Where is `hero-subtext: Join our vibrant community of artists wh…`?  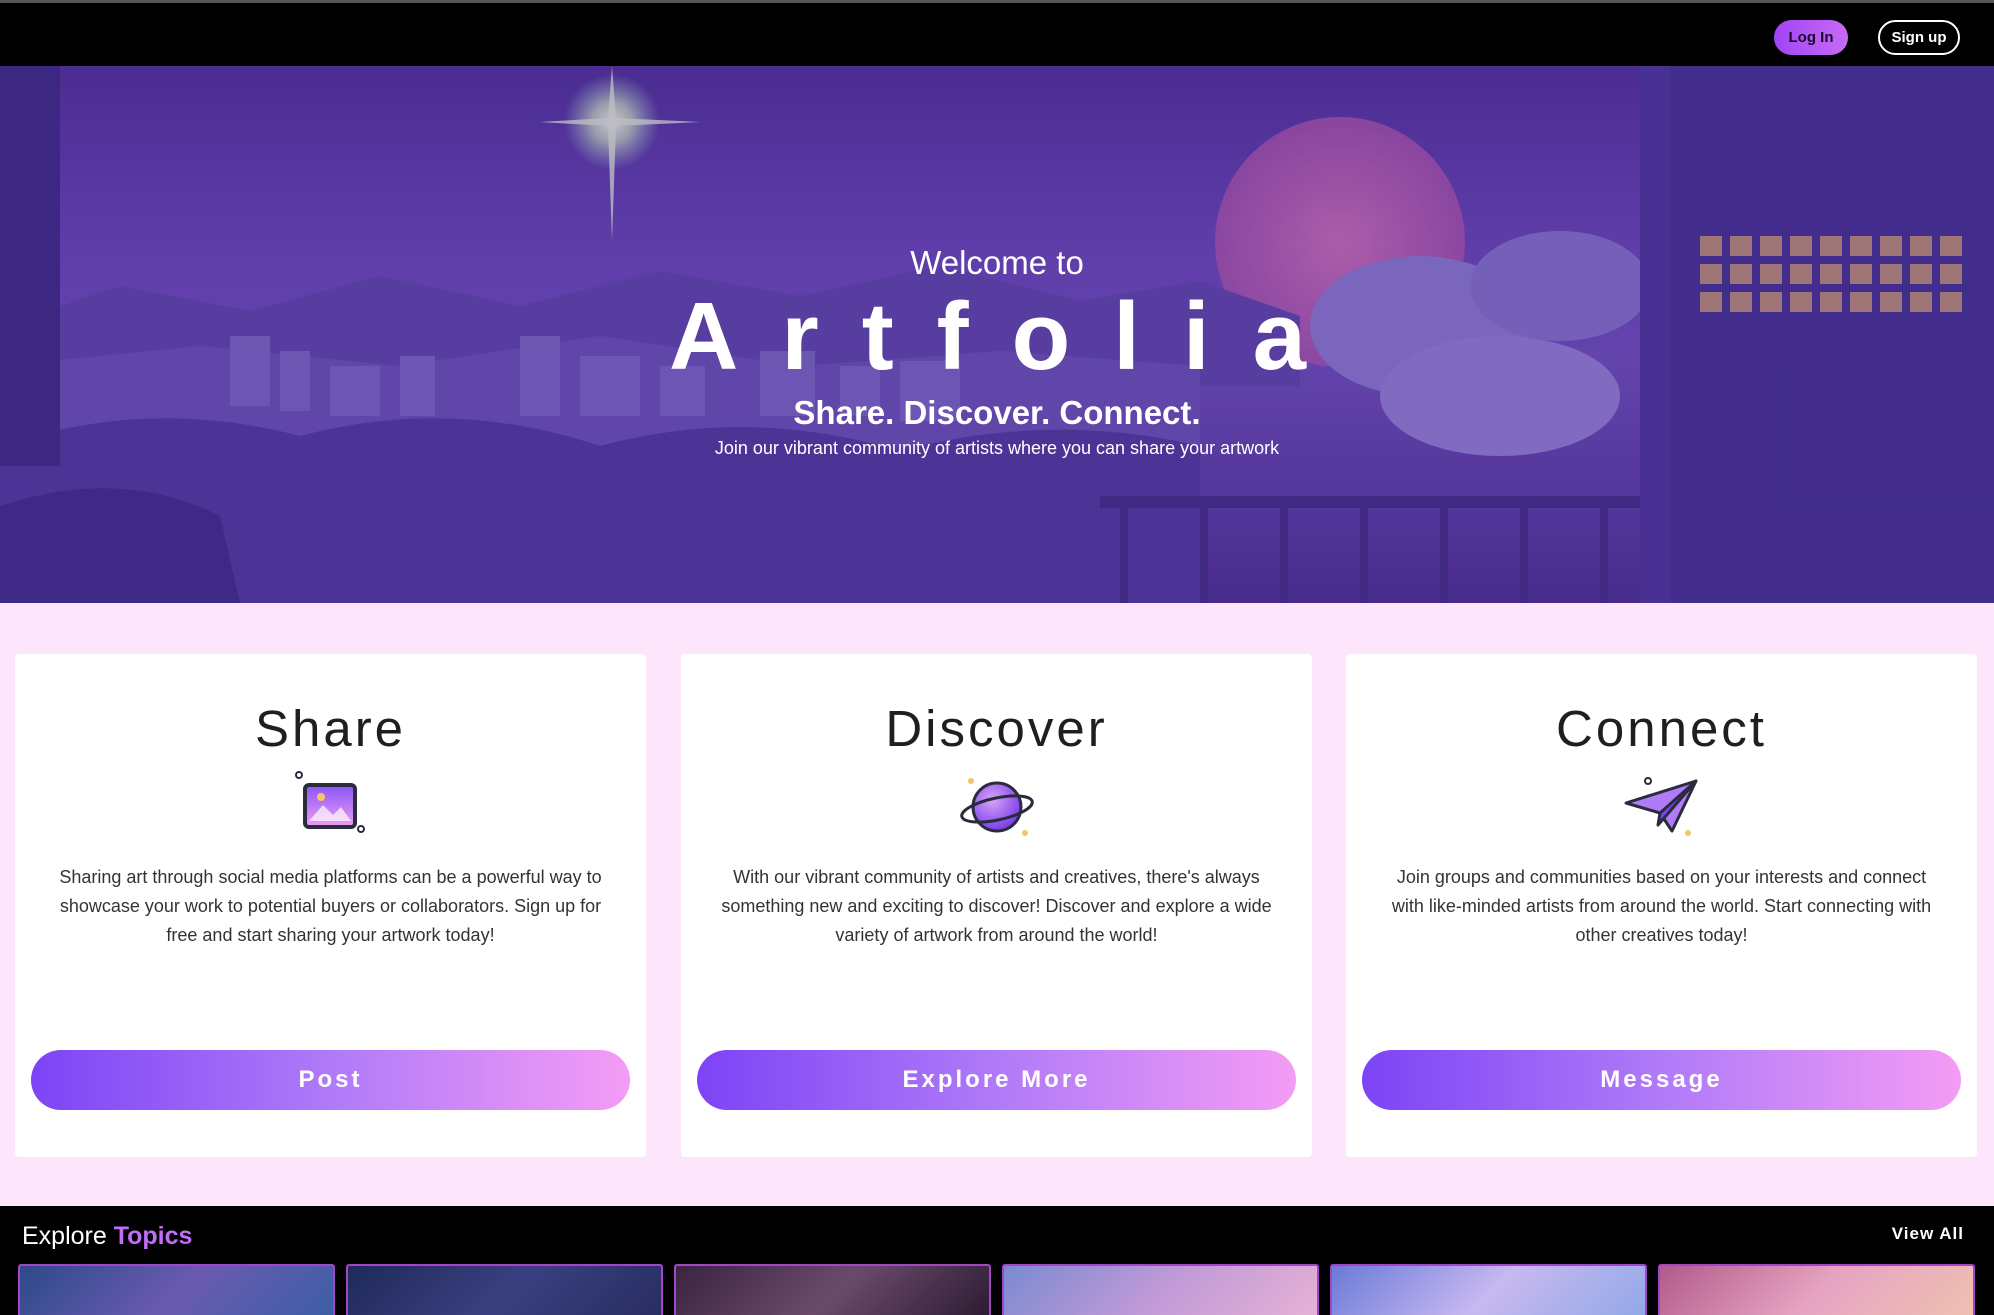
hero-subtext: Join our vibrant community of artists wh… is located at coordinates (997, 448).